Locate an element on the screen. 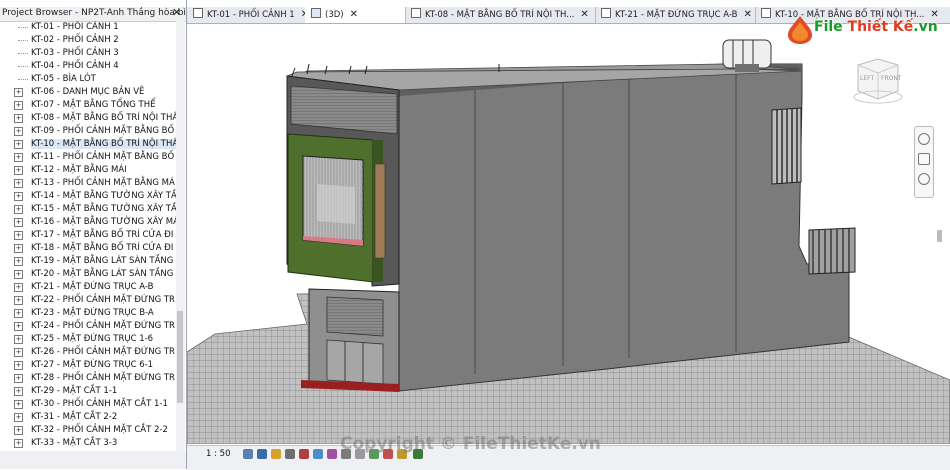  tree-item: + KT-10 - MẶT BẰNG BỐ TRÍ NỘI THẤ is located at coordinates (88, 144).